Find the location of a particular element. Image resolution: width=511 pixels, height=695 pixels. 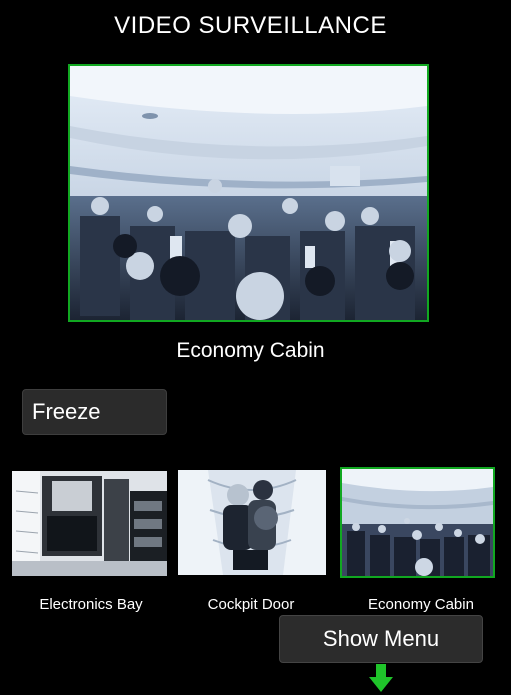

show-menu-button: Show Menu is located at coordinates (381, 639).